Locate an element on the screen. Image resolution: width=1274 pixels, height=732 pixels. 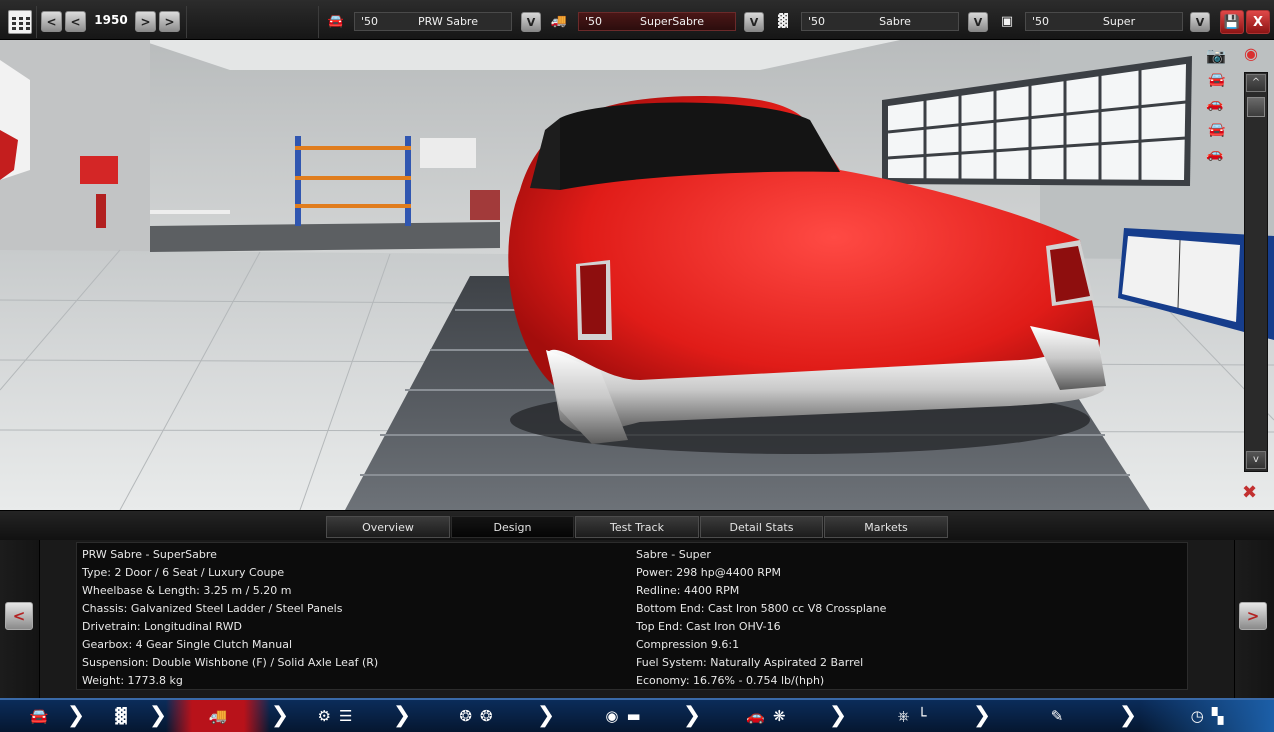
tab-detail-stats: Detail Stats is located at coordinates (761, 527).